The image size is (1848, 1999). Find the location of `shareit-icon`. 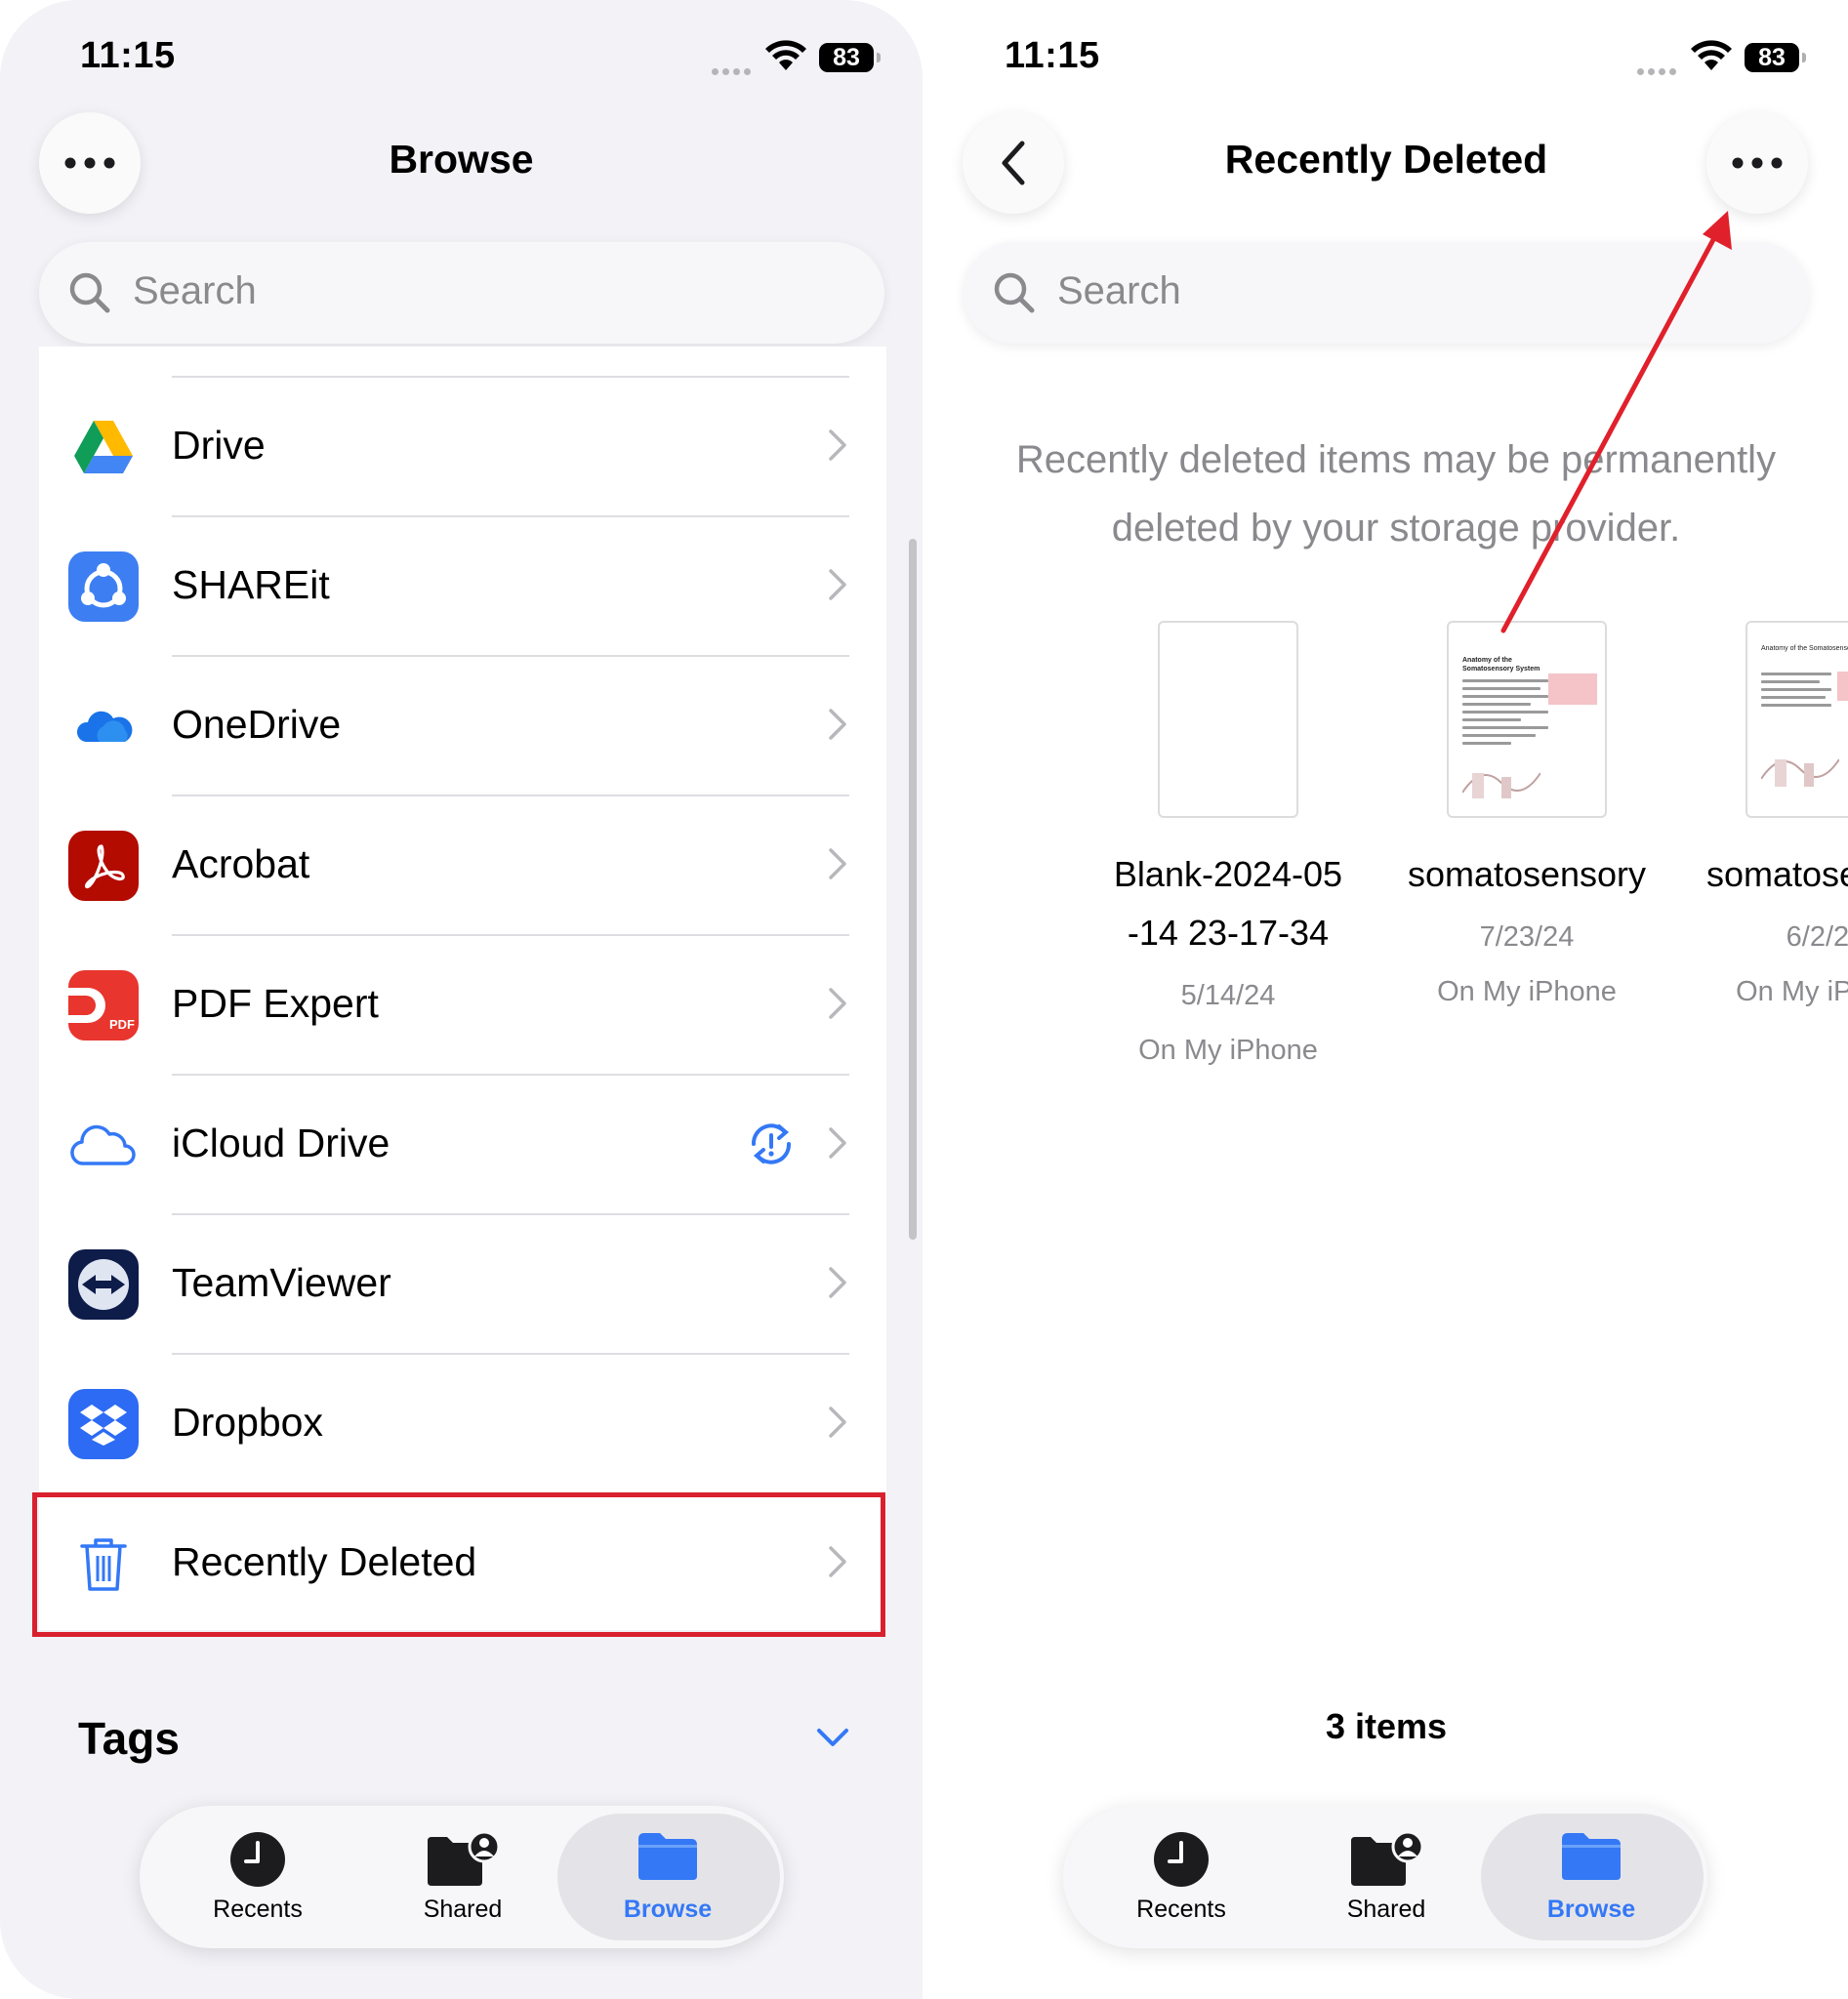

shareit-icon is located at coordinates (103, 586).